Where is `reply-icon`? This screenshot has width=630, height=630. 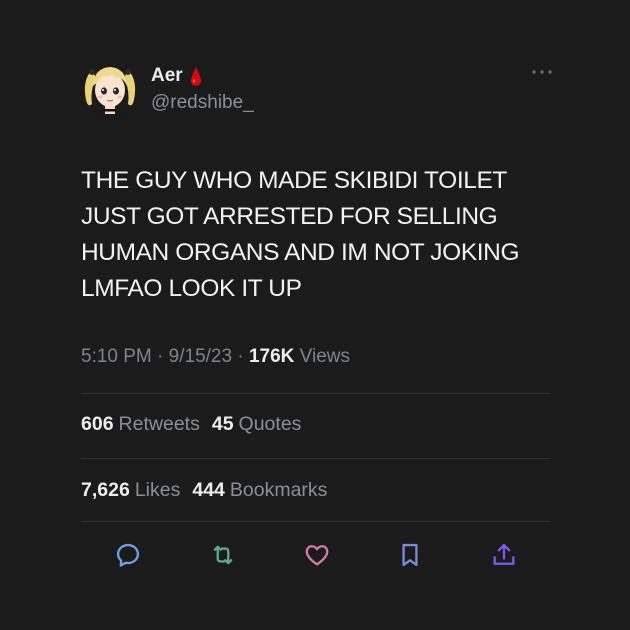 reply-icon is located at coordinates (128, 555).